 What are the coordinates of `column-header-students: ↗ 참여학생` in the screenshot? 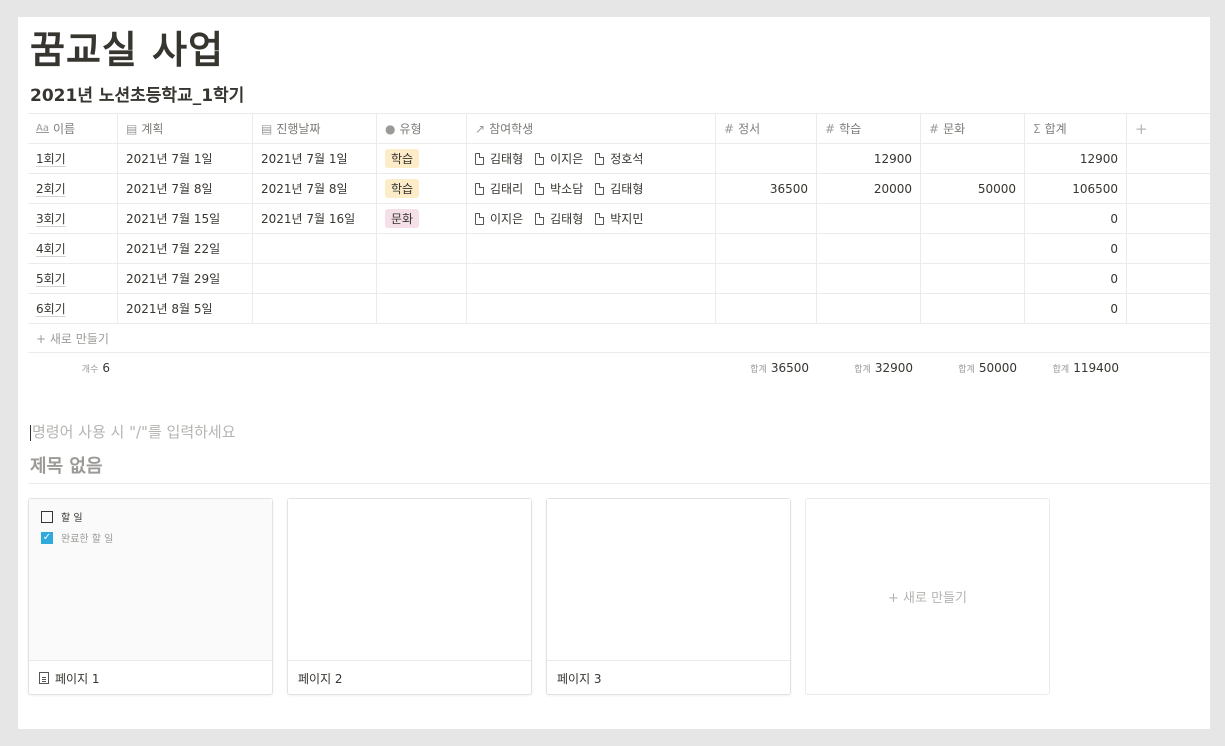 It's located at (591, 128).